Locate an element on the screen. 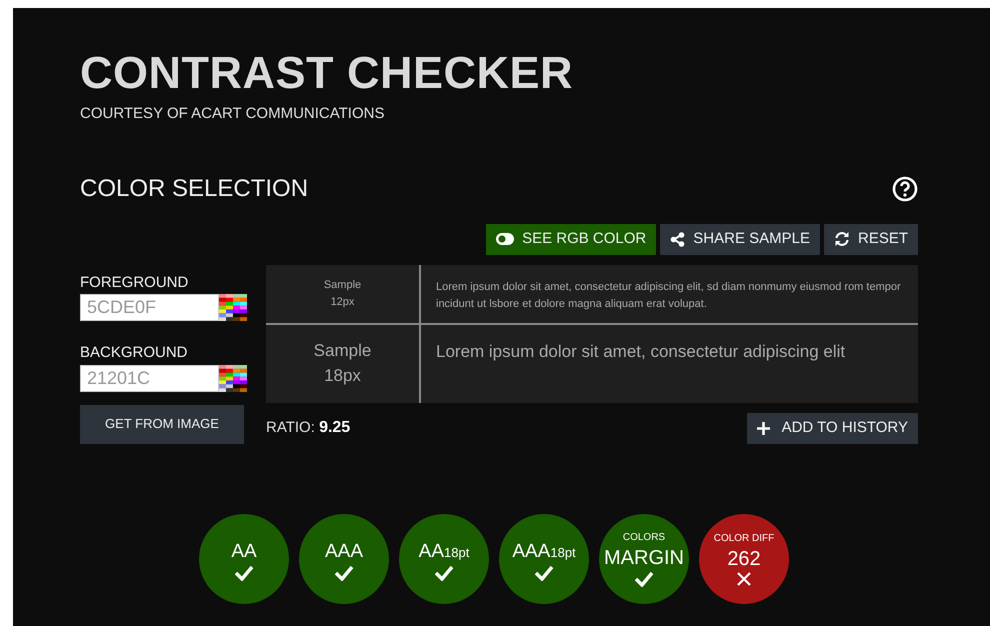 Image resolution: width=990 pixels, height=626 pixels. badge-caption: COLORS is located at coordinates (644, 538).